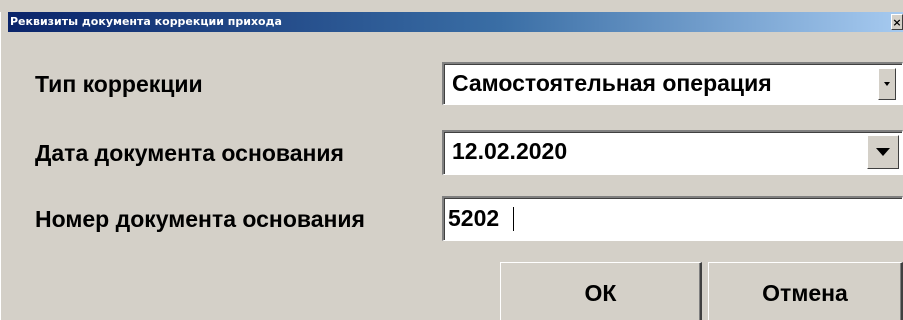 The height and width of the screenshot is (320, 903). What do you see at coordinates (4, 166) in the screenshot?
I see `window-frame-left` at bounding box center [4, 166].